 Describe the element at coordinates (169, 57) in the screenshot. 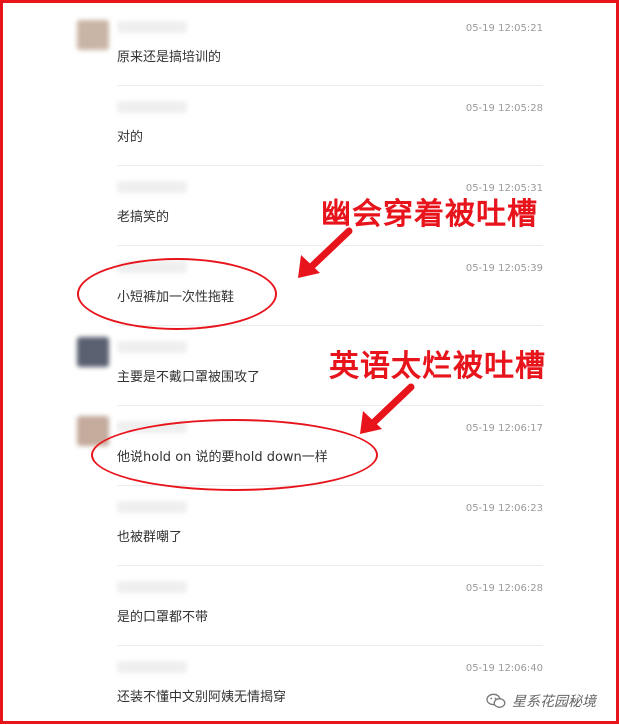

I see `comment-text: 原来还是搞培训的` at that location.